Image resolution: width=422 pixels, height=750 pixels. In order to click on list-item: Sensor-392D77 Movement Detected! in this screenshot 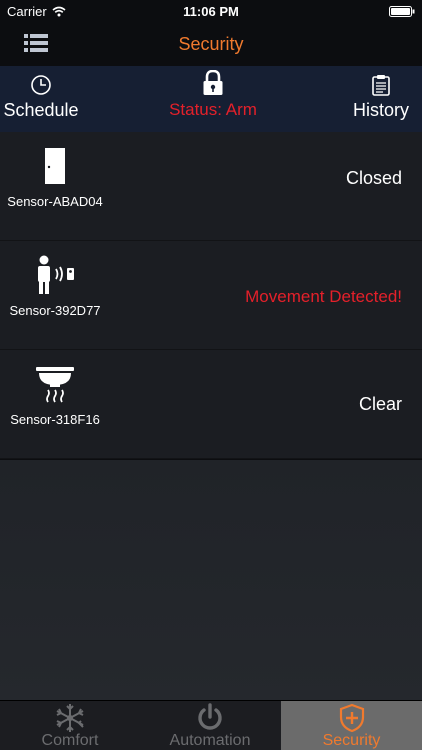, I will do `click(211, 295)`.